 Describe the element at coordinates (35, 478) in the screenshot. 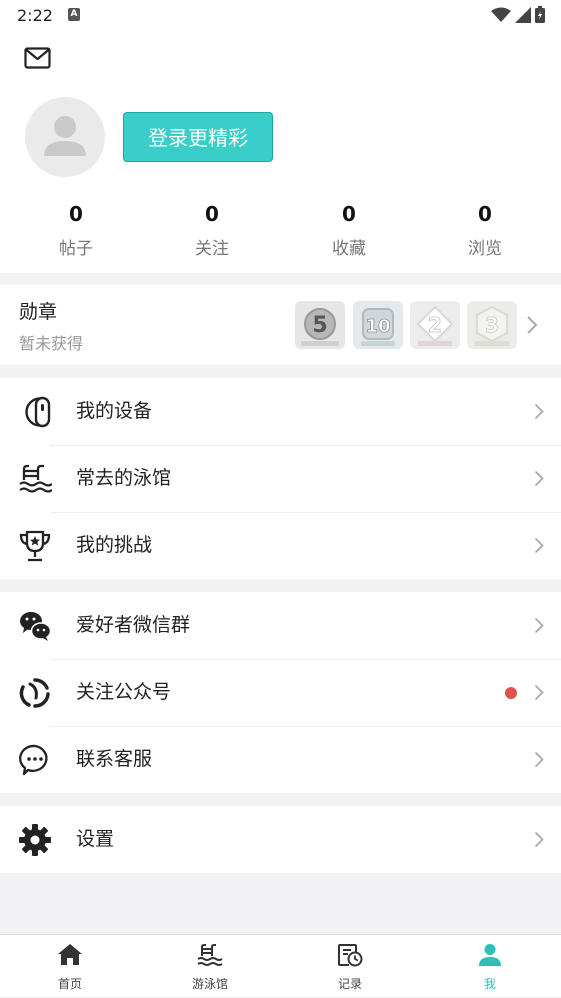

I see `swimming-pool-icon` at that location.